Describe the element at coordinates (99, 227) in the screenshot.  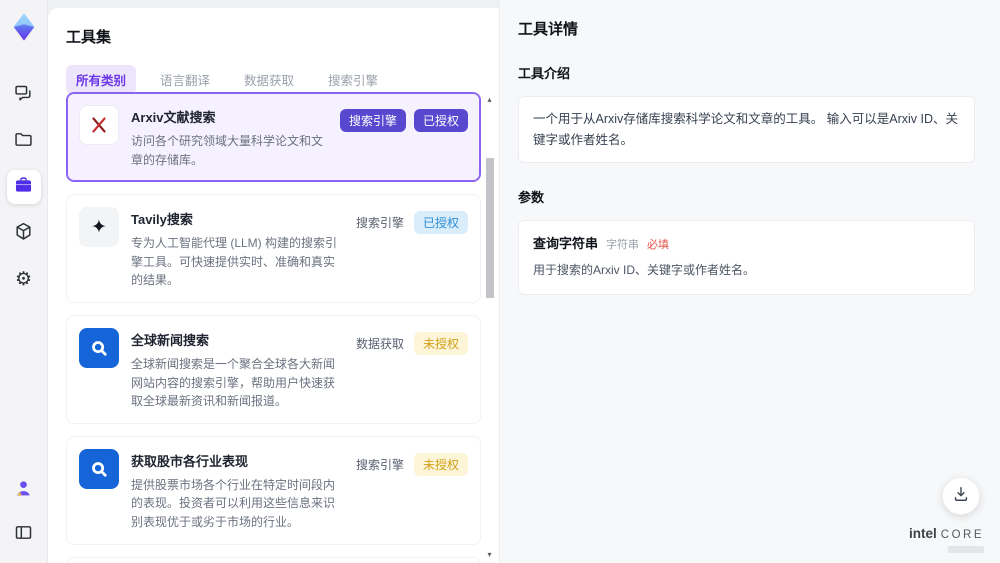
I see `tavily-icon: ✦` at that location.